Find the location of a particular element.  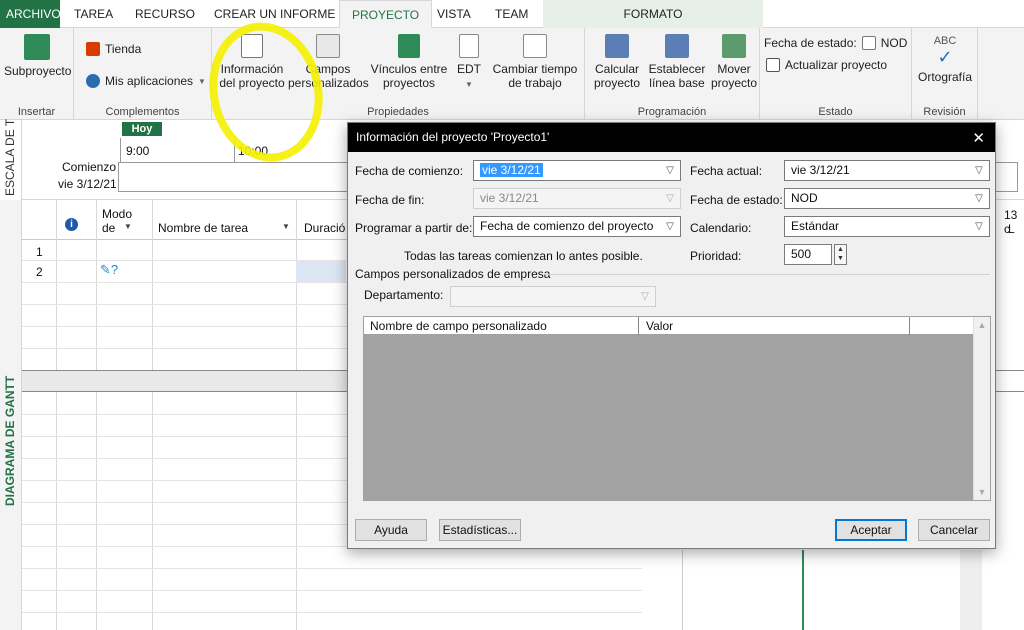

ayuda-label: Ayuda is located at coordinates (391, 530).